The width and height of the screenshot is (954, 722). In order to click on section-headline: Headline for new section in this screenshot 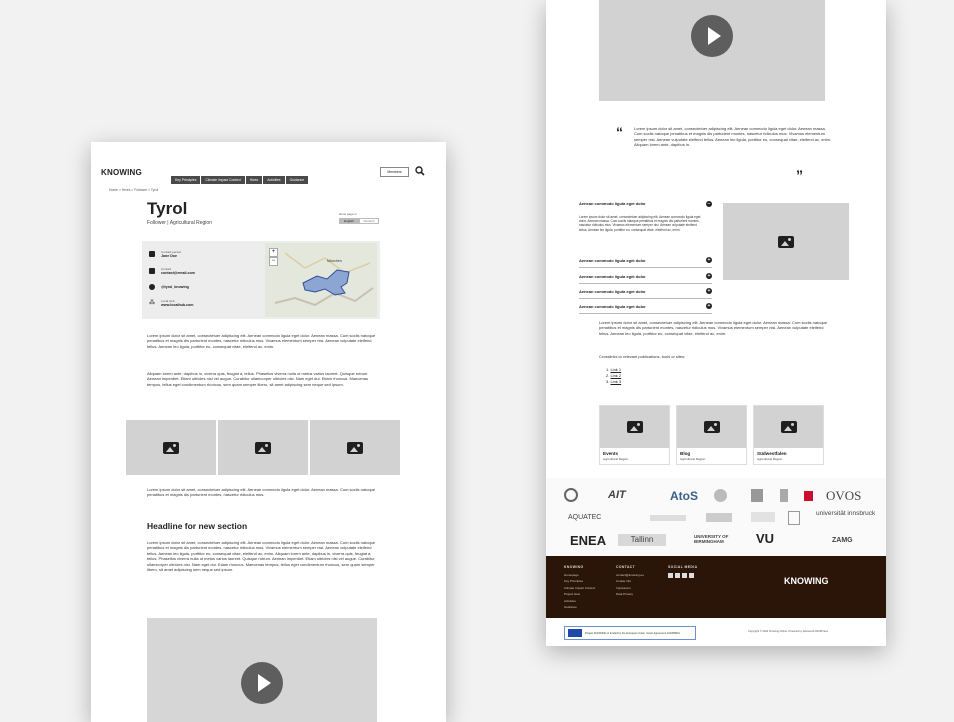, I will do `click(197, 526)`.